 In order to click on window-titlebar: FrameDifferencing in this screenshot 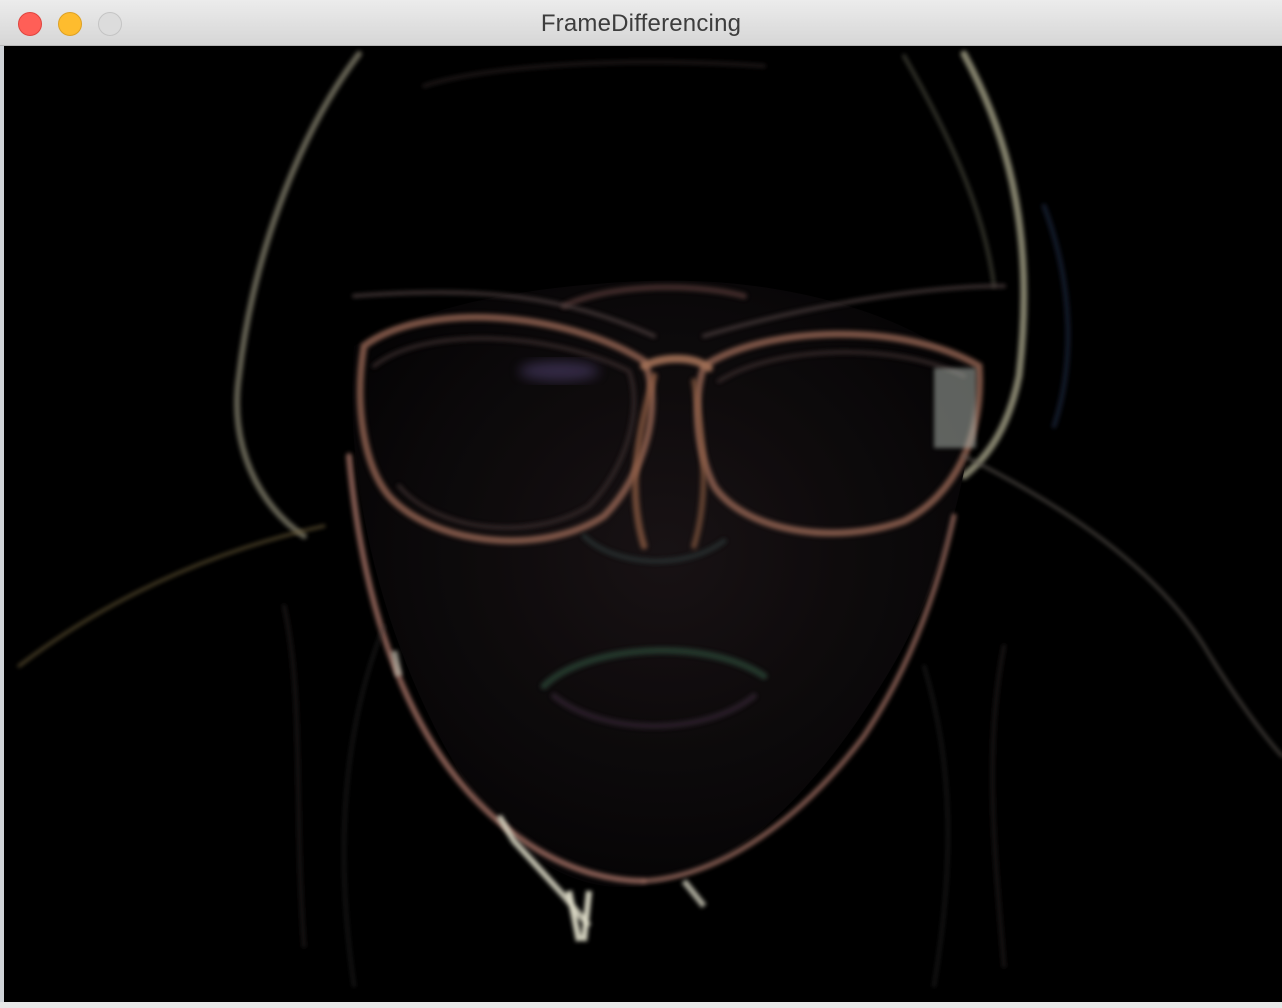, I will do `click(641, 23)`.